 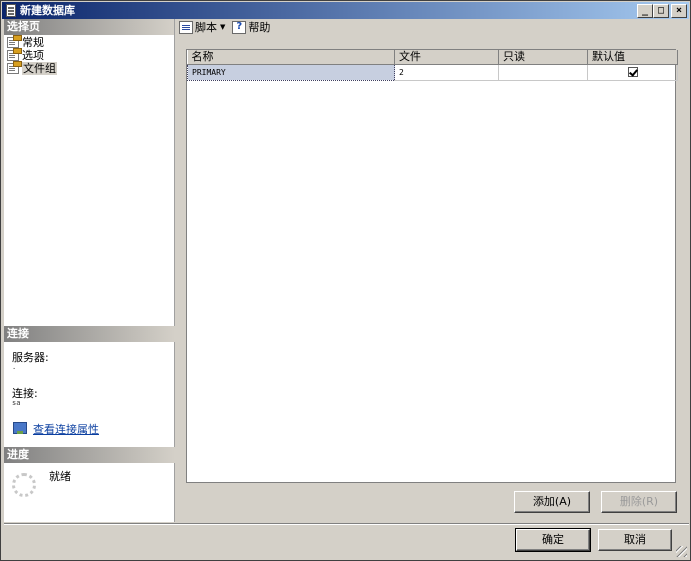 What do you see at coordinates (645, 11) in the screenshot?
I see `minimize-button: _` at bounding box center [645, 11].